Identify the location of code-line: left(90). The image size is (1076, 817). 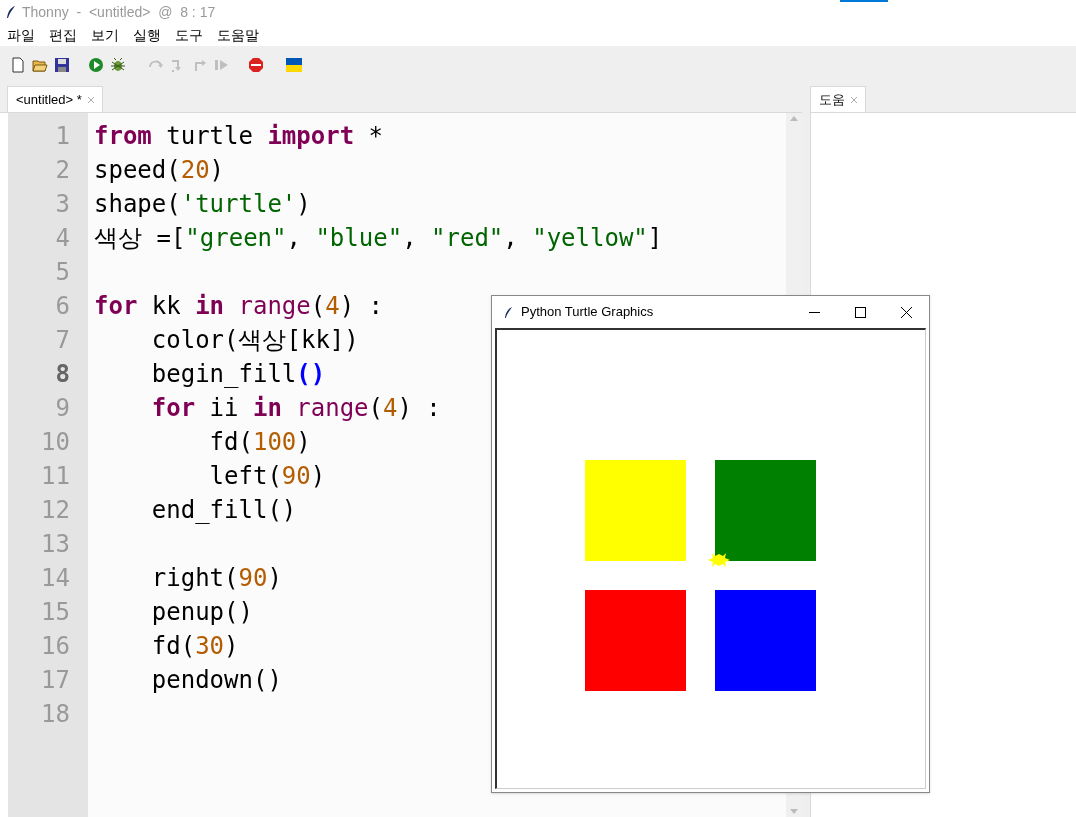
(267, 476).